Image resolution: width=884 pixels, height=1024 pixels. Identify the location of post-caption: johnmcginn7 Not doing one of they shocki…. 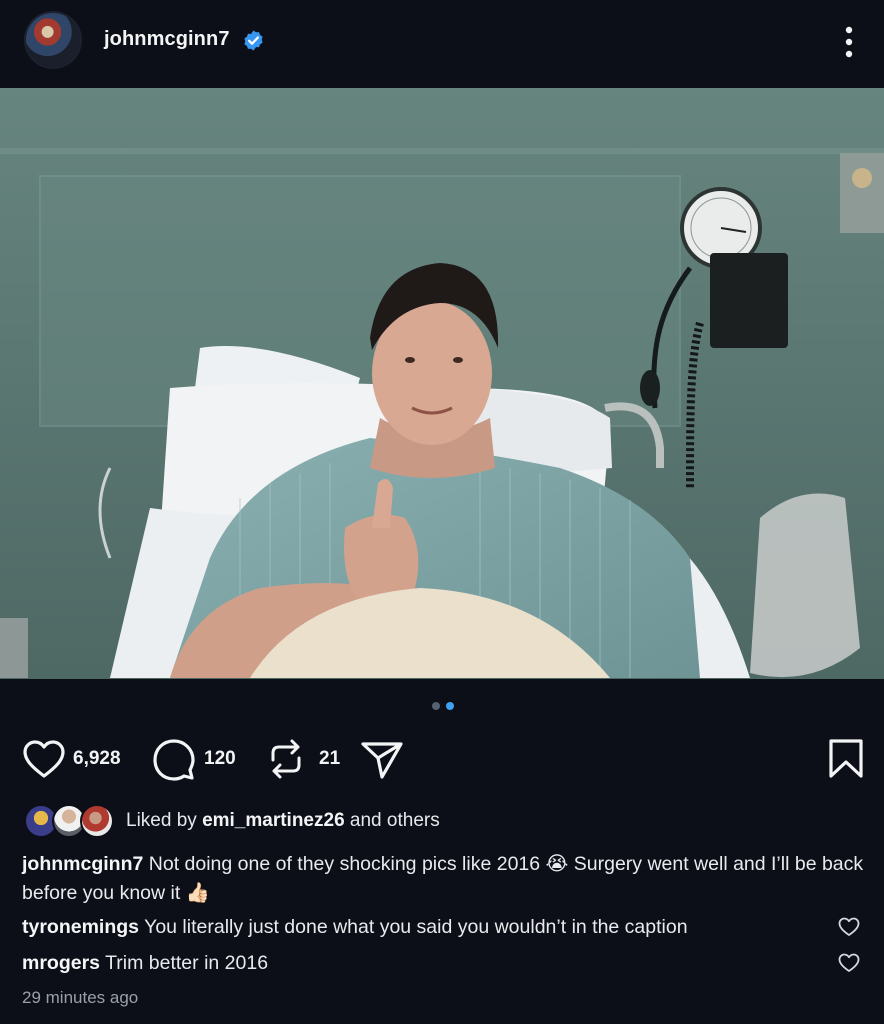
(445, 879).